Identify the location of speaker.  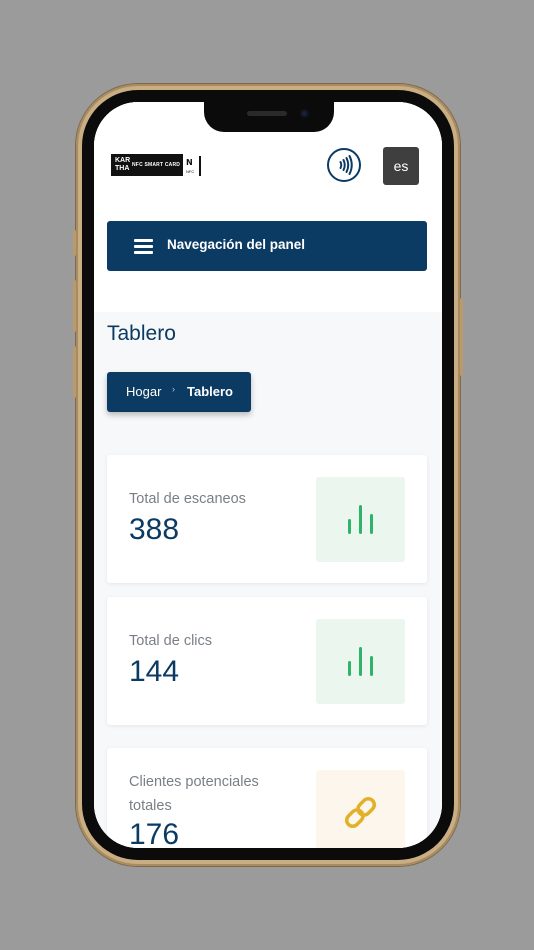
(267, 113).